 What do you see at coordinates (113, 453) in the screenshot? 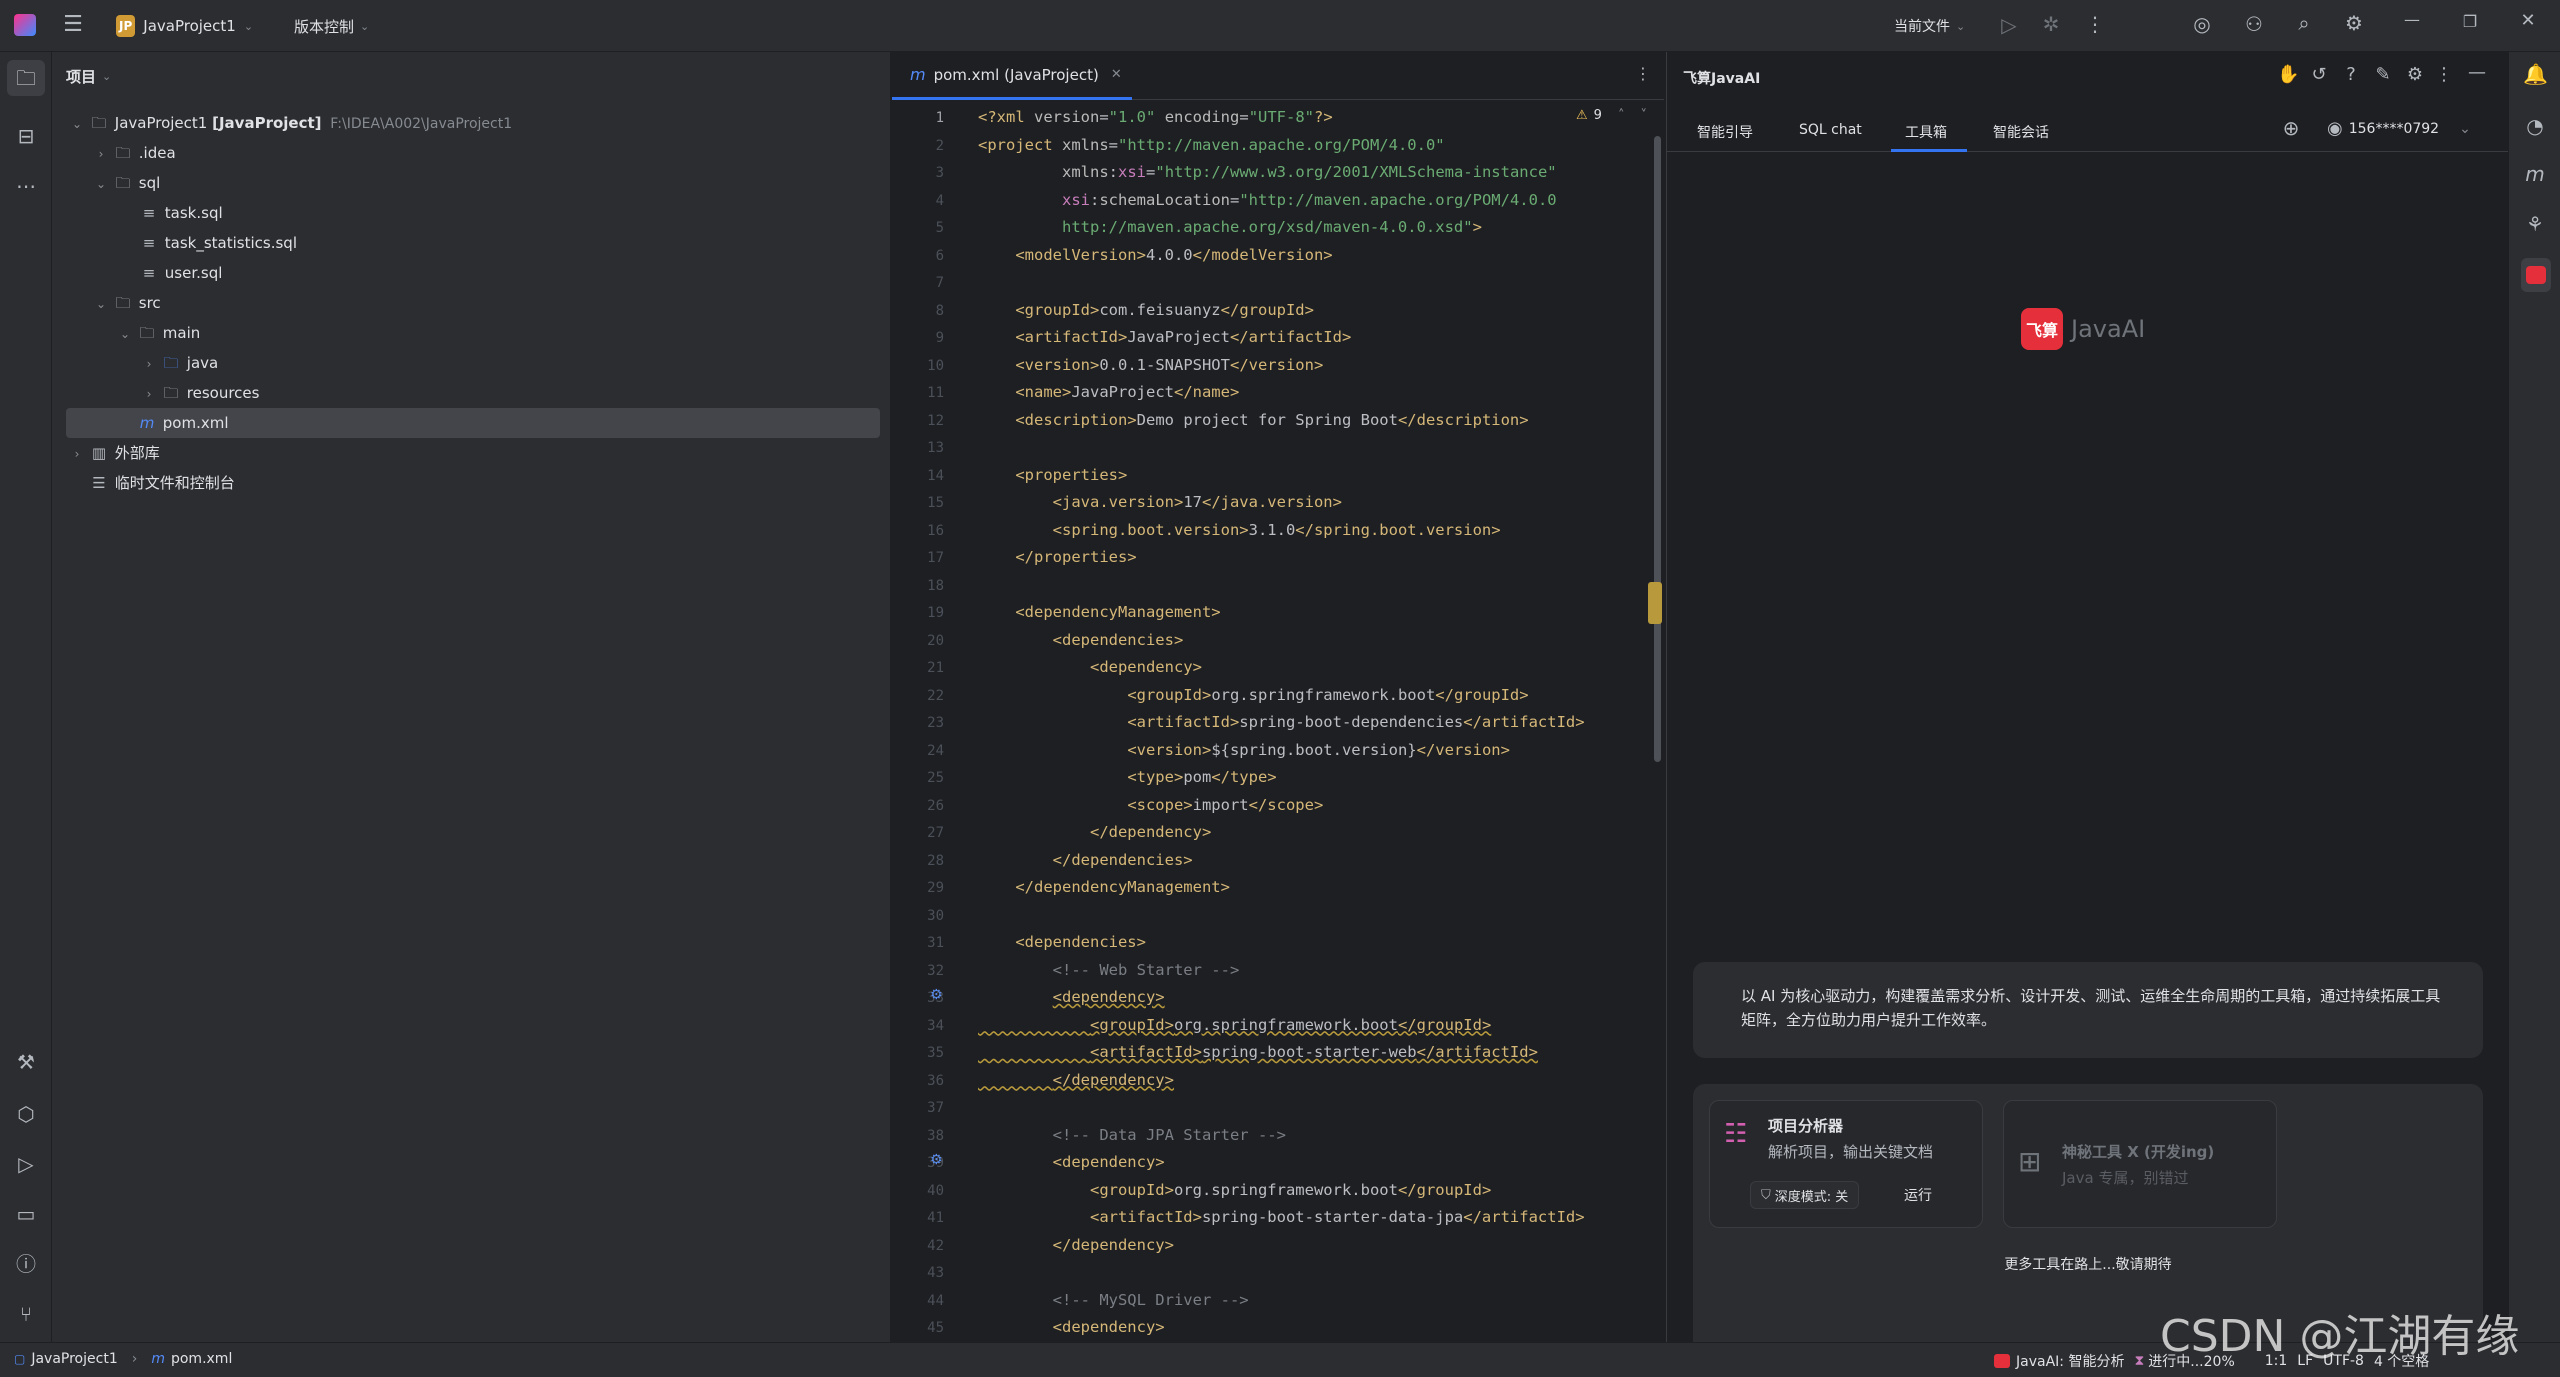
I see `tree-node-external-libs: › ▥ 外部库` at bounding box center [113, 453].